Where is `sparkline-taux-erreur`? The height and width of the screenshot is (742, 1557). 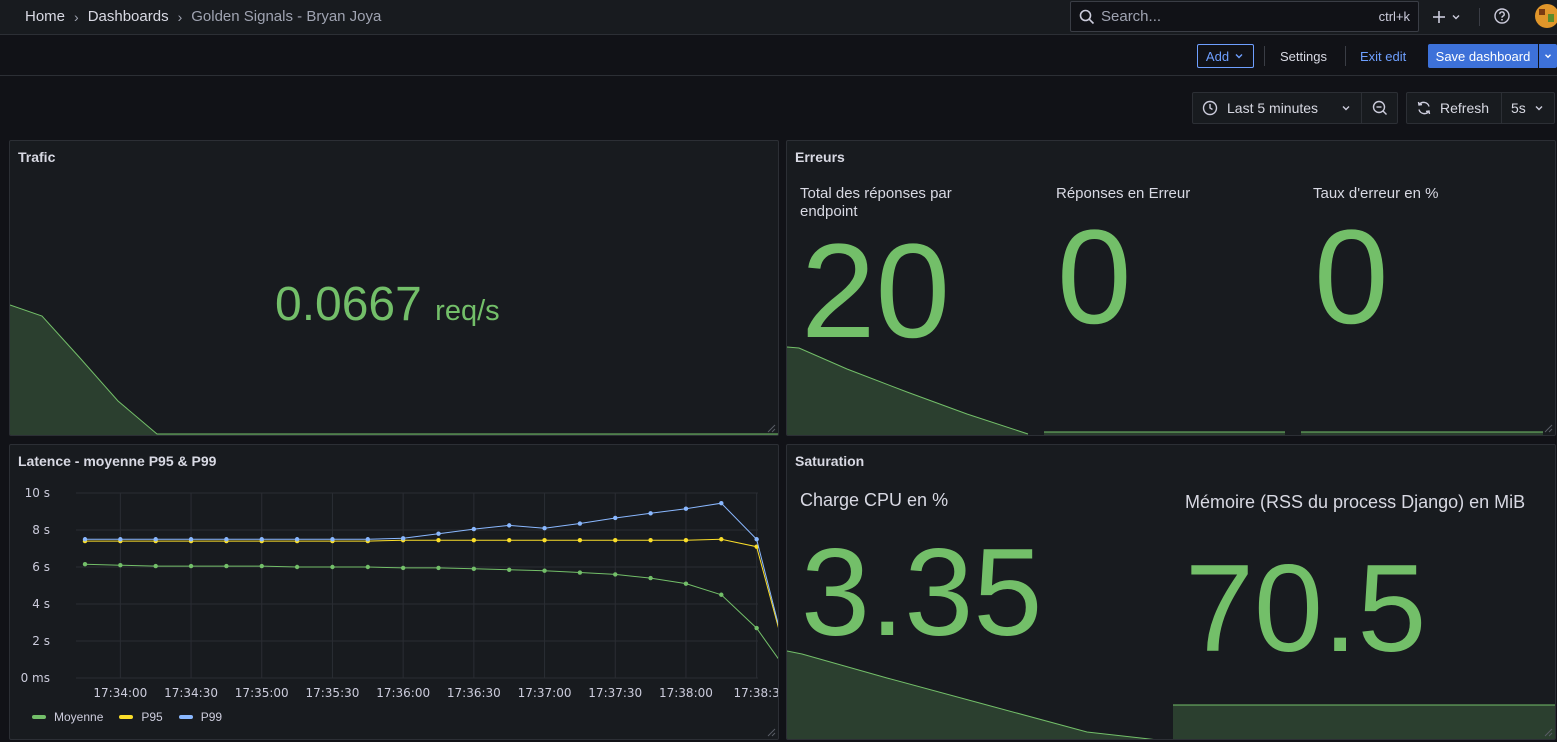
sparkline-taux-erreur is located at coordinates (1422, 433).